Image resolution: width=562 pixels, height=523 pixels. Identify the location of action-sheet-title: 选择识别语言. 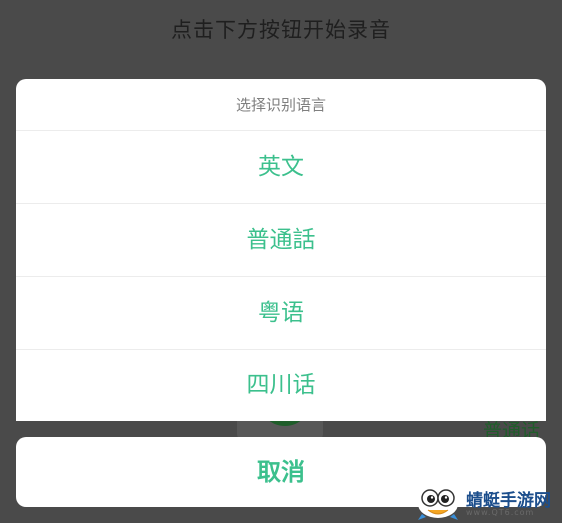
(281, 105).